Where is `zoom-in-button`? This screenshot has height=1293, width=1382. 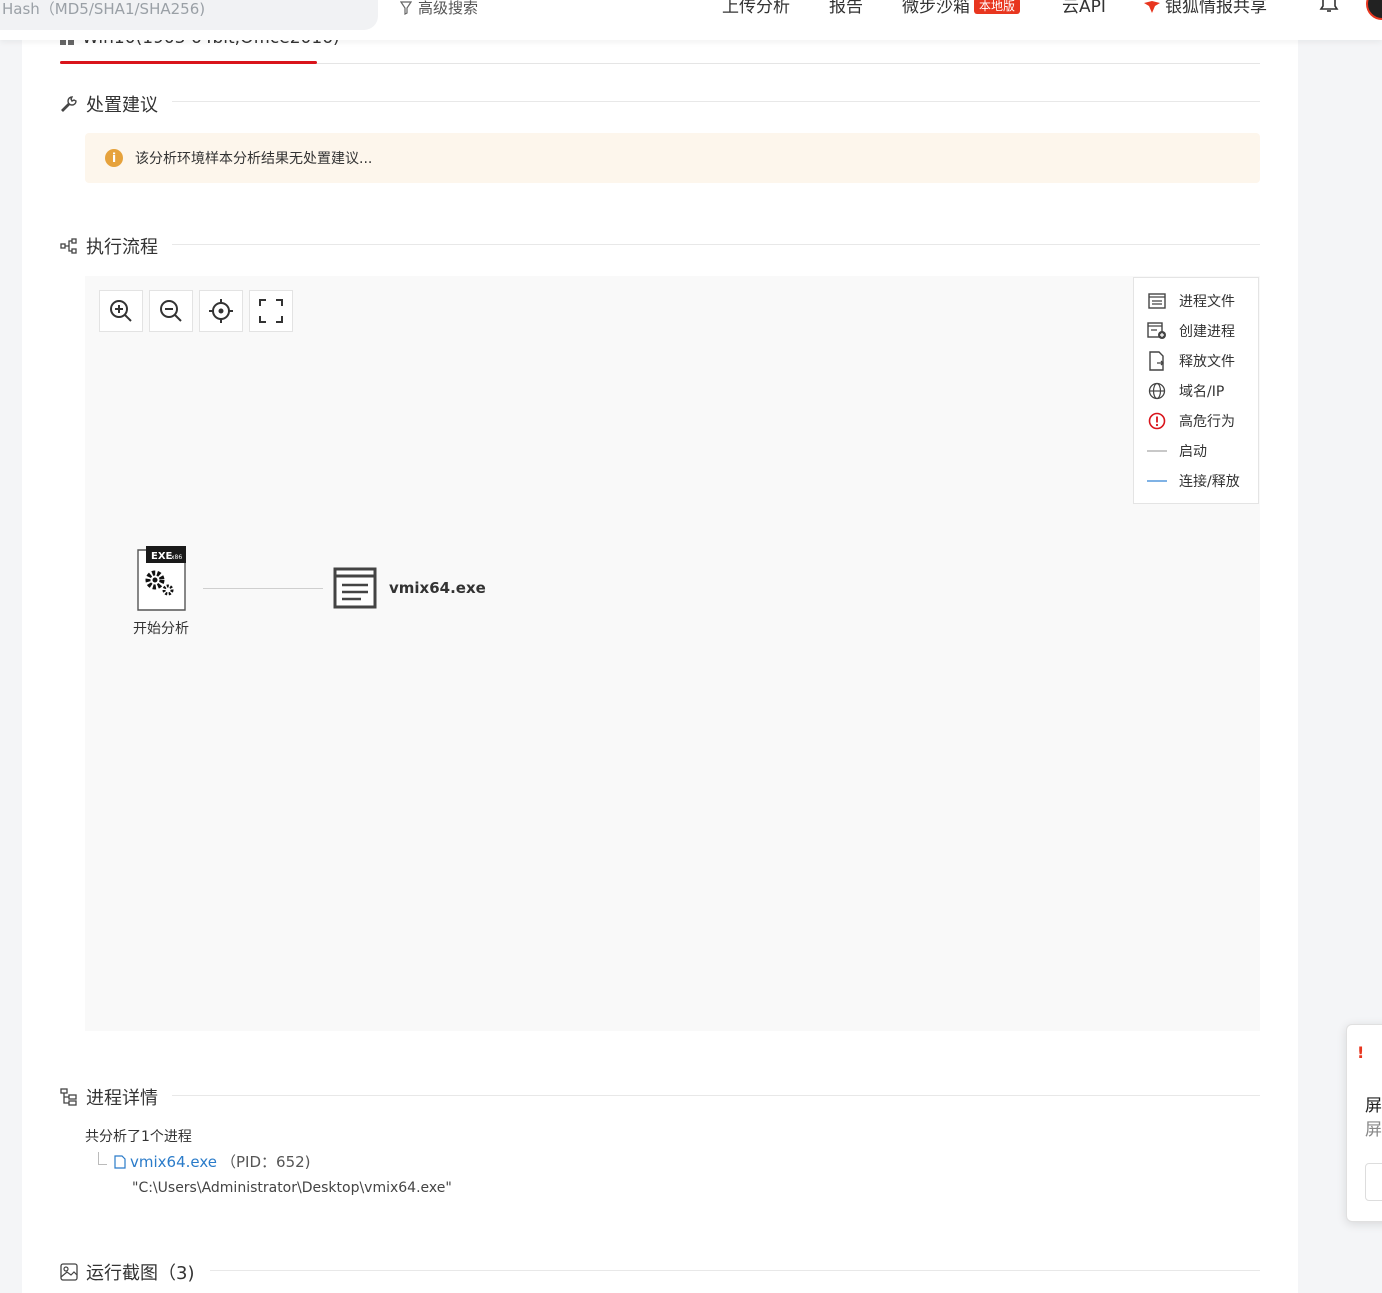
zoom-in-button is located at coordinates (121, 311).